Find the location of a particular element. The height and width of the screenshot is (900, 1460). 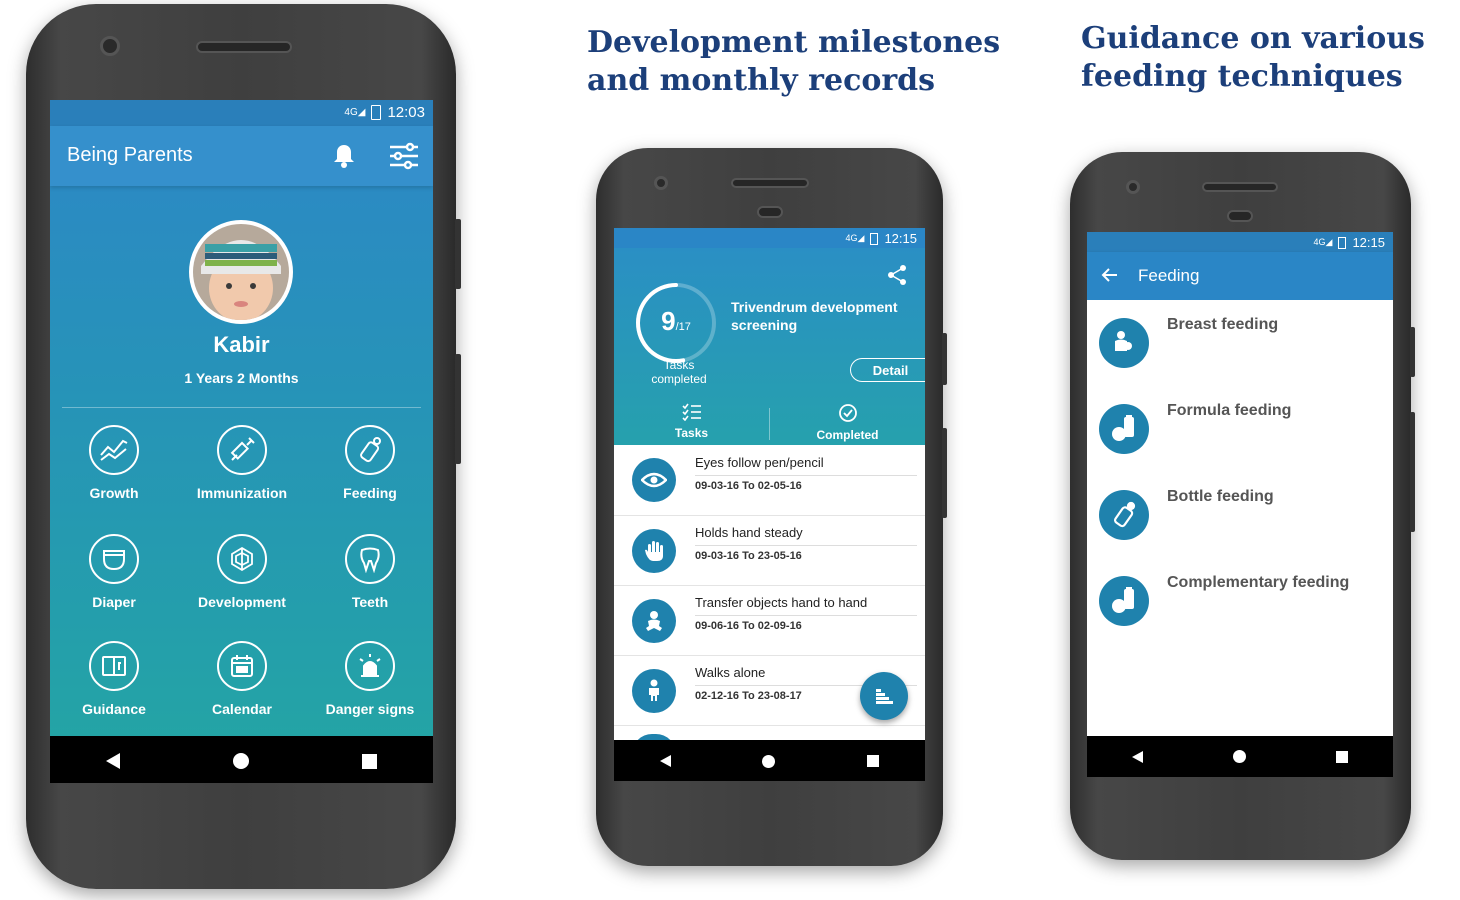

app-bar: Being Parents is located at coordinates (241, 156).